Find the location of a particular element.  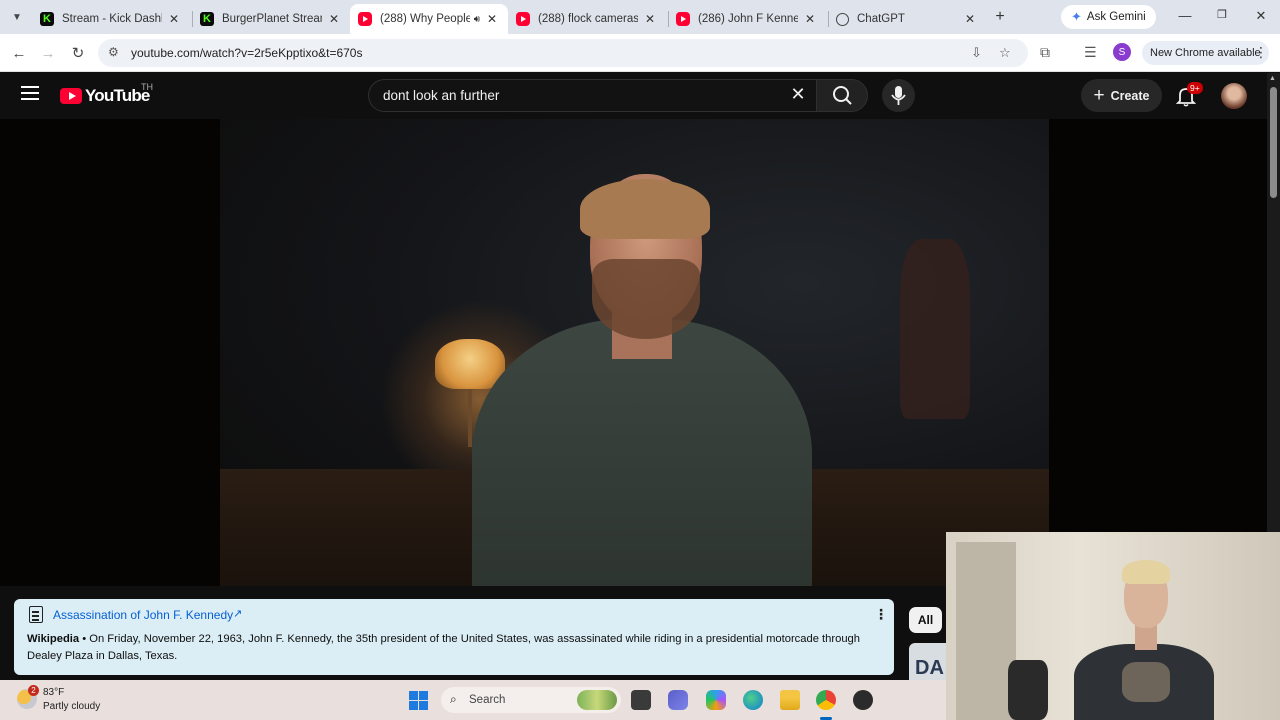

tab-kick-dashboard: K Stream - Kick Dashboa ✕ is located at coordinates (111, 19).